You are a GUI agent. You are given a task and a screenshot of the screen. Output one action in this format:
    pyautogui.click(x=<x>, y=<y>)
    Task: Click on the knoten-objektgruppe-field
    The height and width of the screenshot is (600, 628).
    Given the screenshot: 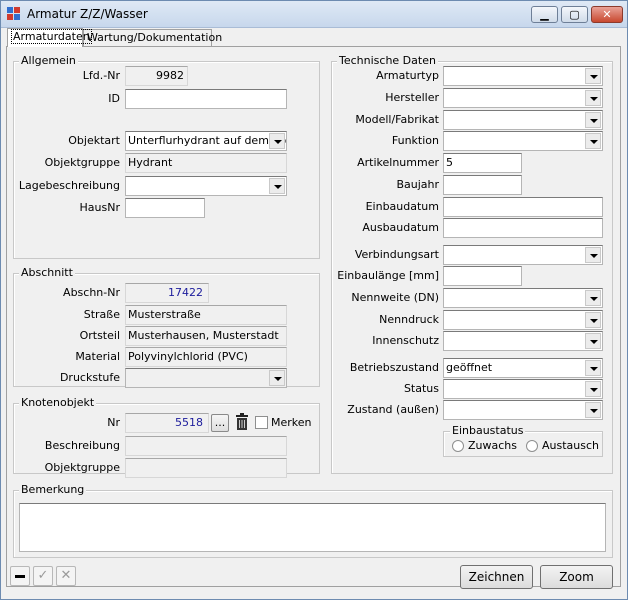 What is the action you would take?
    pyautogui.click(x=206, y=468)
    